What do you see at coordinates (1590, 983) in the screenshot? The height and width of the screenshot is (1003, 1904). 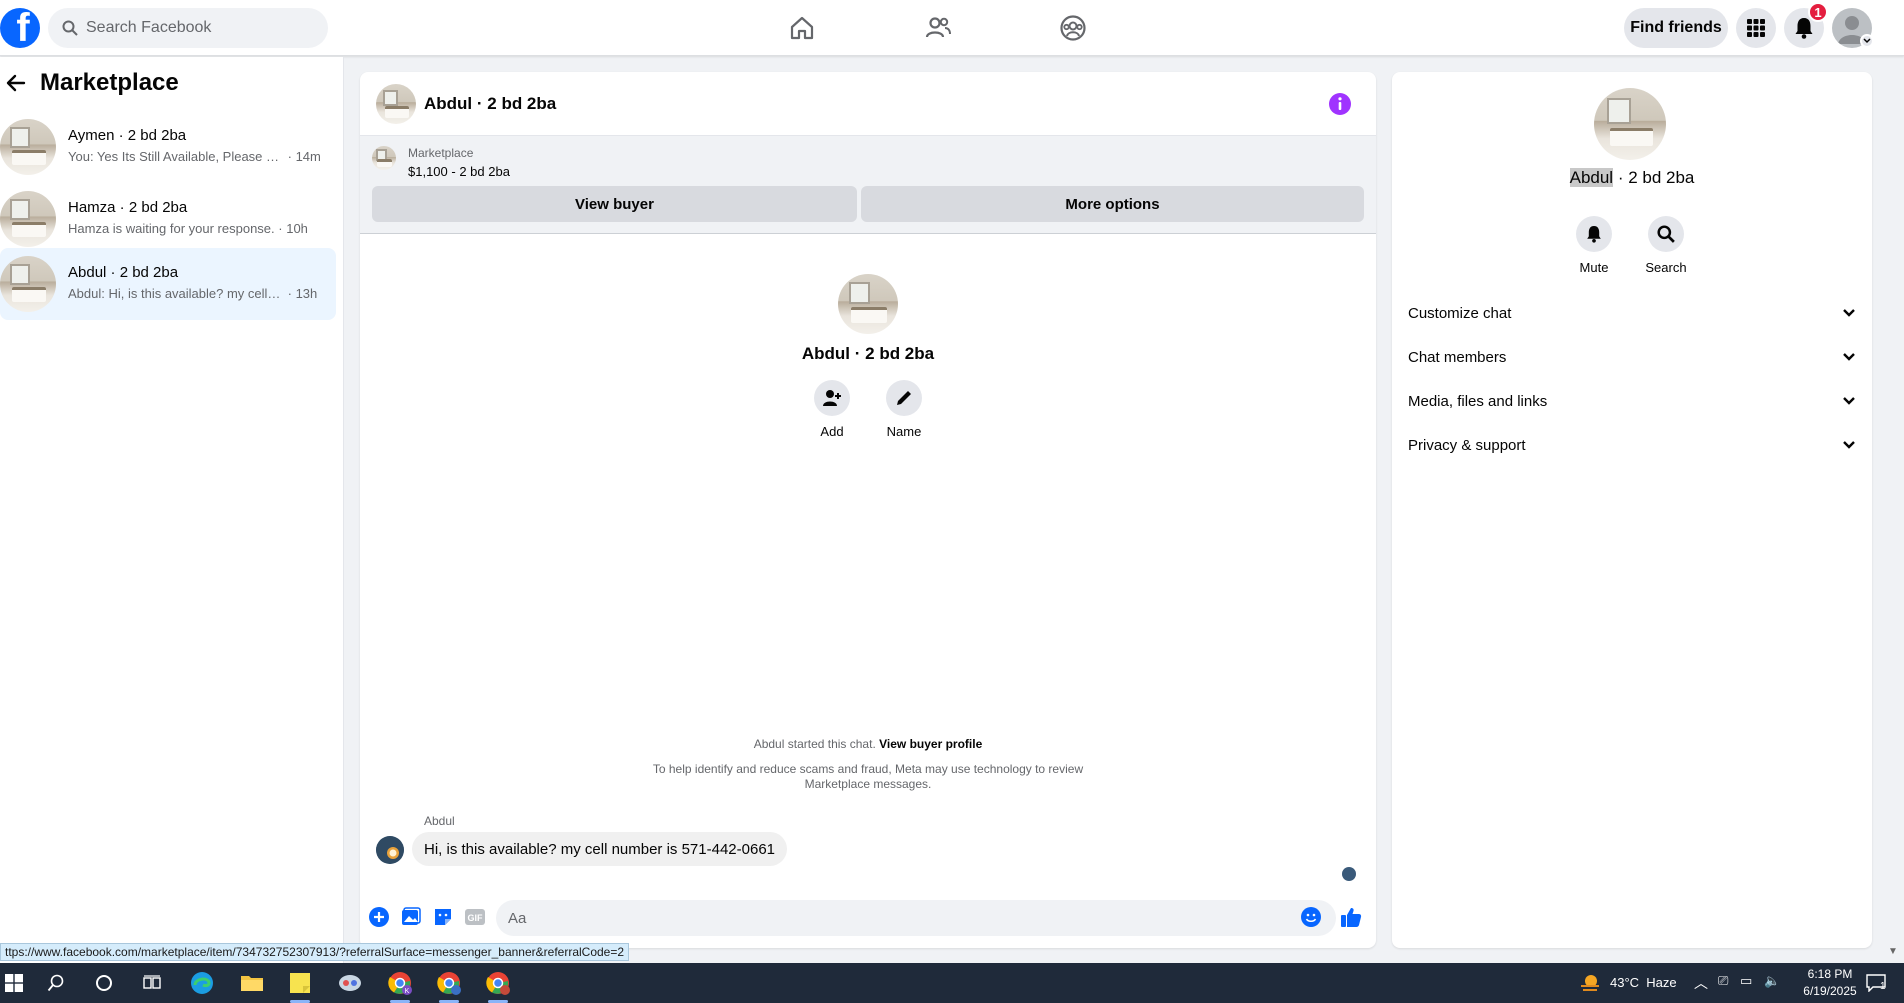 I see `weather-icon` at bounding box center [1590, 983].